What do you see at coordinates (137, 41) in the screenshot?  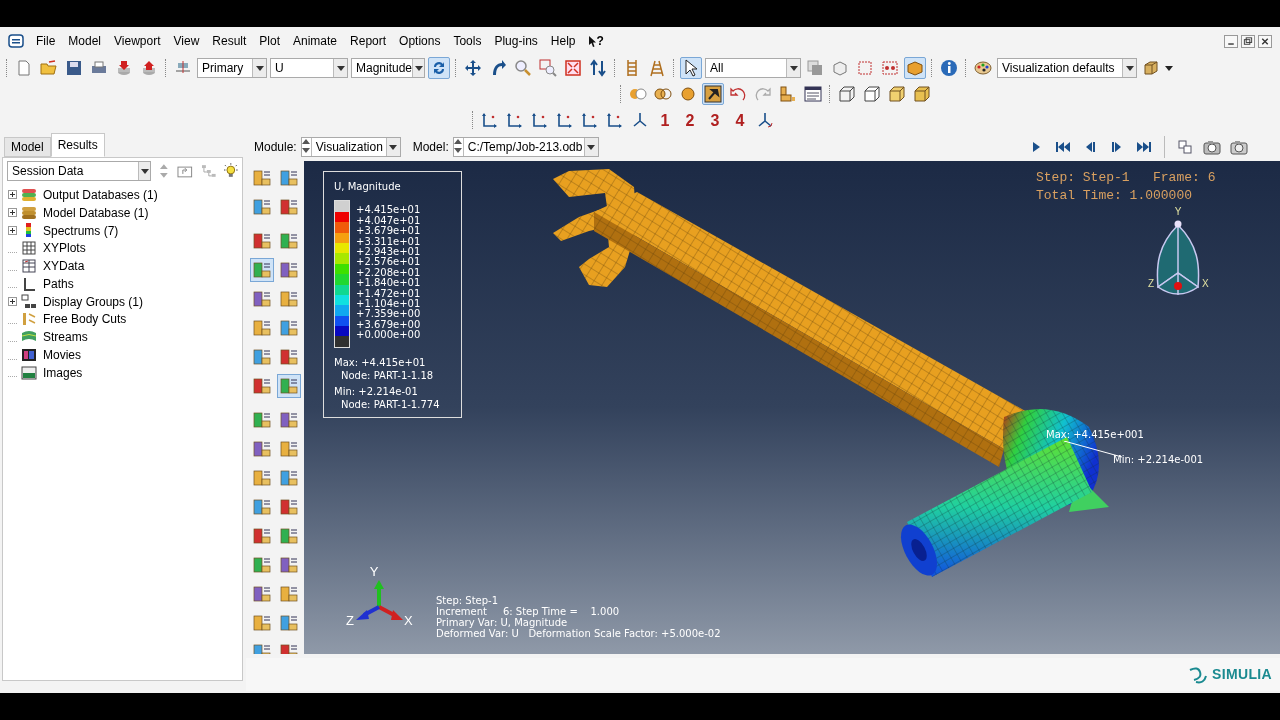 I see `menu-item: Viewport` at bounding box center [137, 41].